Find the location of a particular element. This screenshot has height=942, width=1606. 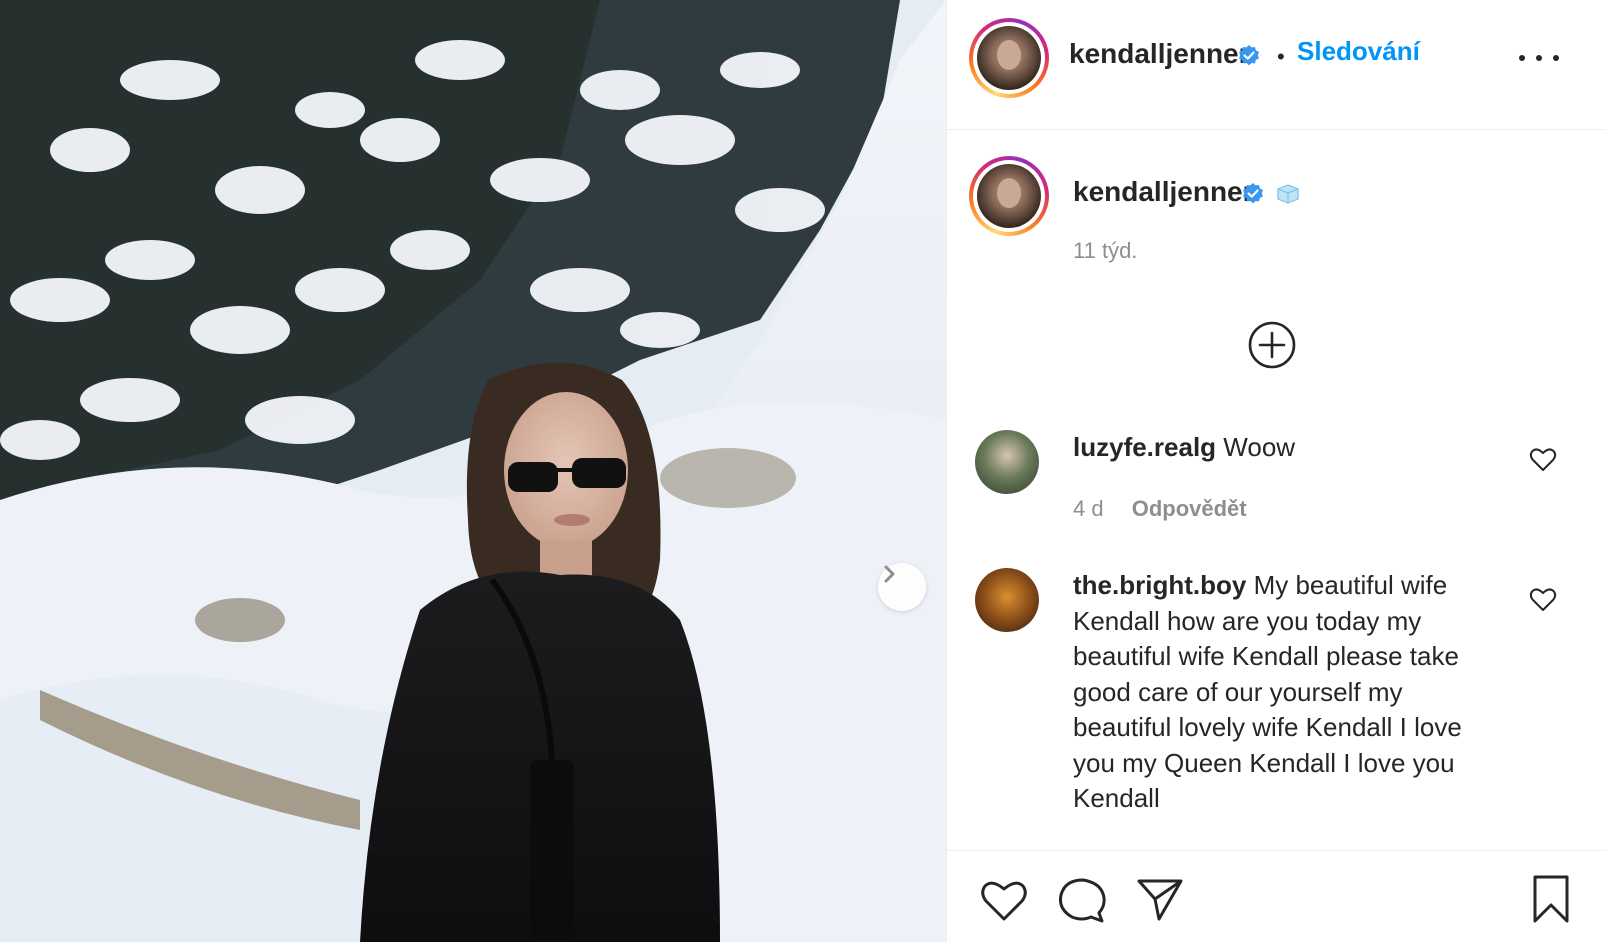

carousel-next-button is located at coordinates (902, 587).